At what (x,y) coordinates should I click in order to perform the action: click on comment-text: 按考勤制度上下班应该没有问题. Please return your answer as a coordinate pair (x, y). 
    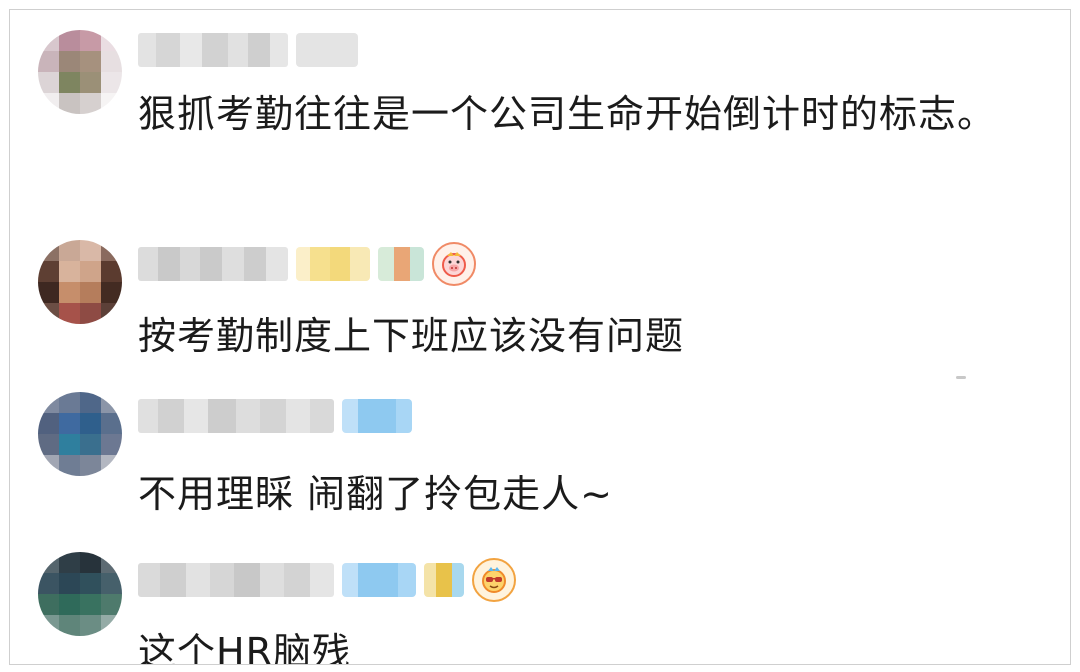
    Looking at the image, I should click on (411, 336).